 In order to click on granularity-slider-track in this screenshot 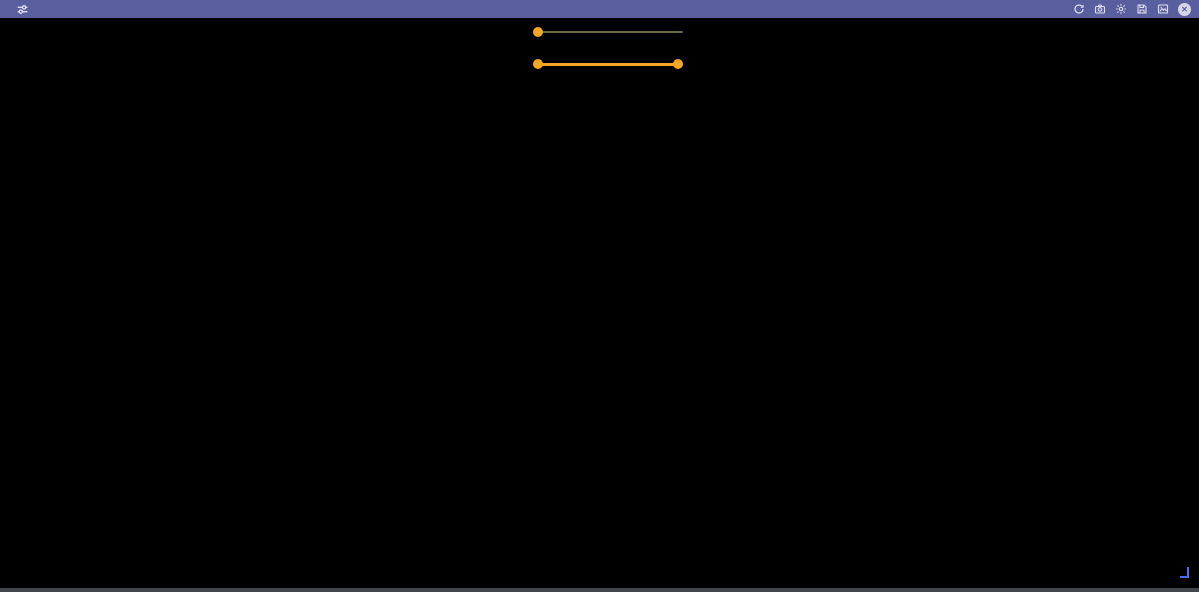, I will do `click(610, 32)`.